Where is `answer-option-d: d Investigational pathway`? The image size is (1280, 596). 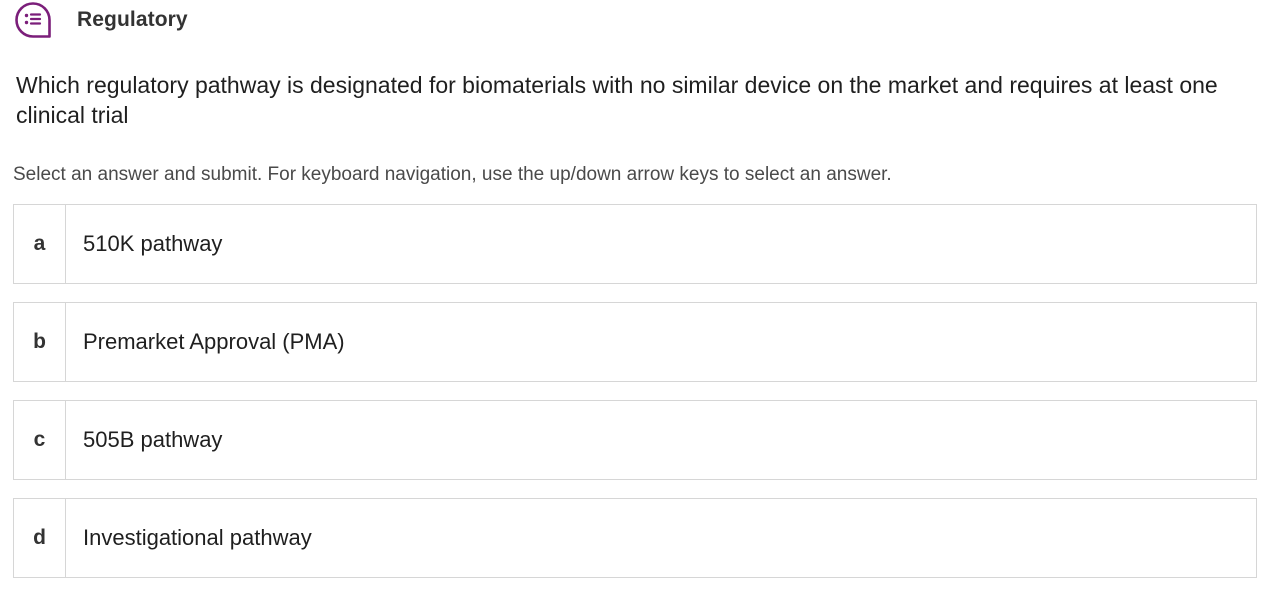 answer-option-d: d Investigational pathway is located at coordinates (635, 538).